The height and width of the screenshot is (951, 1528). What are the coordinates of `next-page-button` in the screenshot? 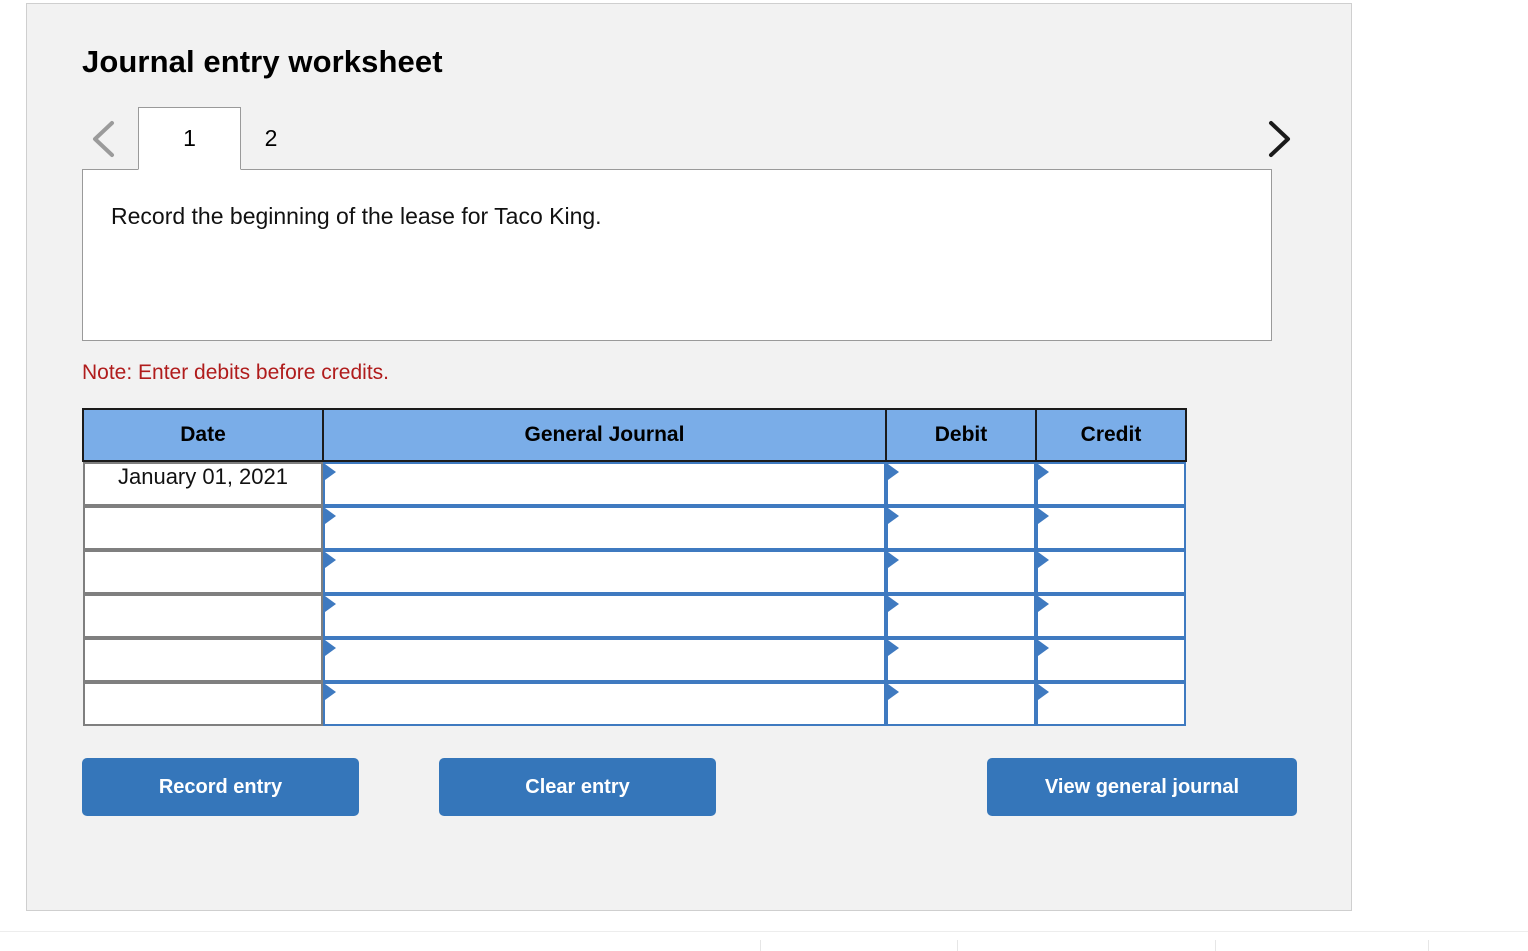 It's located at (1278, 138).